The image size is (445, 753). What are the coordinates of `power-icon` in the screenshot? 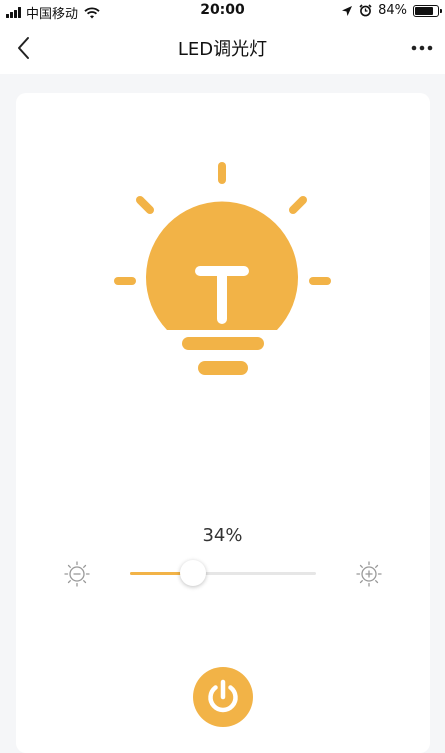 It's located at (223, 696).